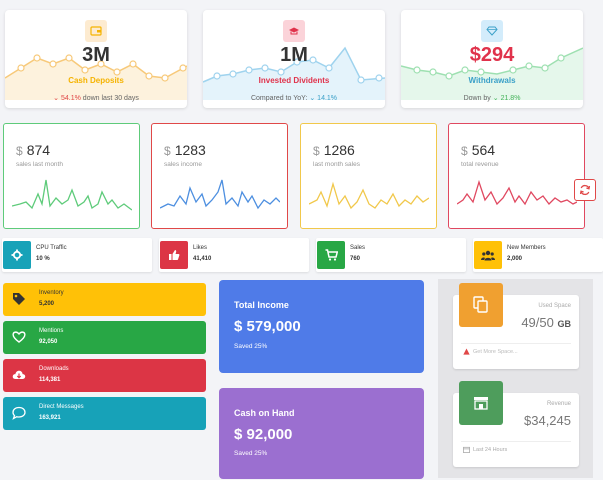  Describe the element at coordinates (54, 369) in the screenshot. I see `downloads-title: Downloads` at that location.